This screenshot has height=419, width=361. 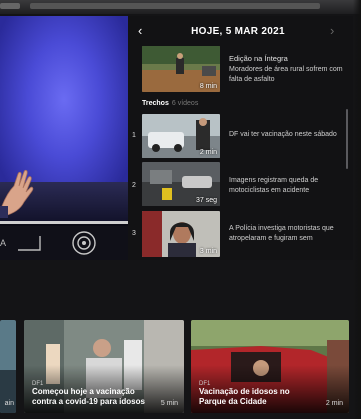 I want to click on player-controls: A, so click(x=64, y=243).